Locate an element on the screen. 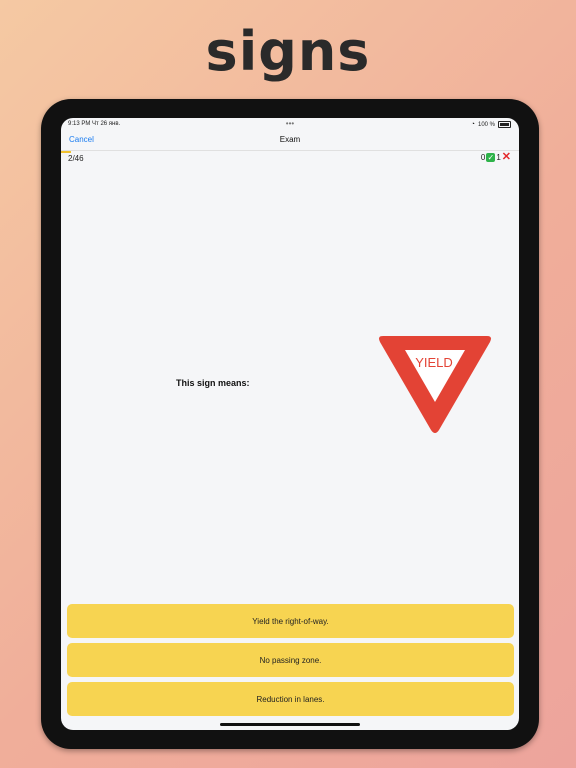 The width and height of the screenshot is (576, 768). cross-icon: ✕ is located at coordinates (506, 157).